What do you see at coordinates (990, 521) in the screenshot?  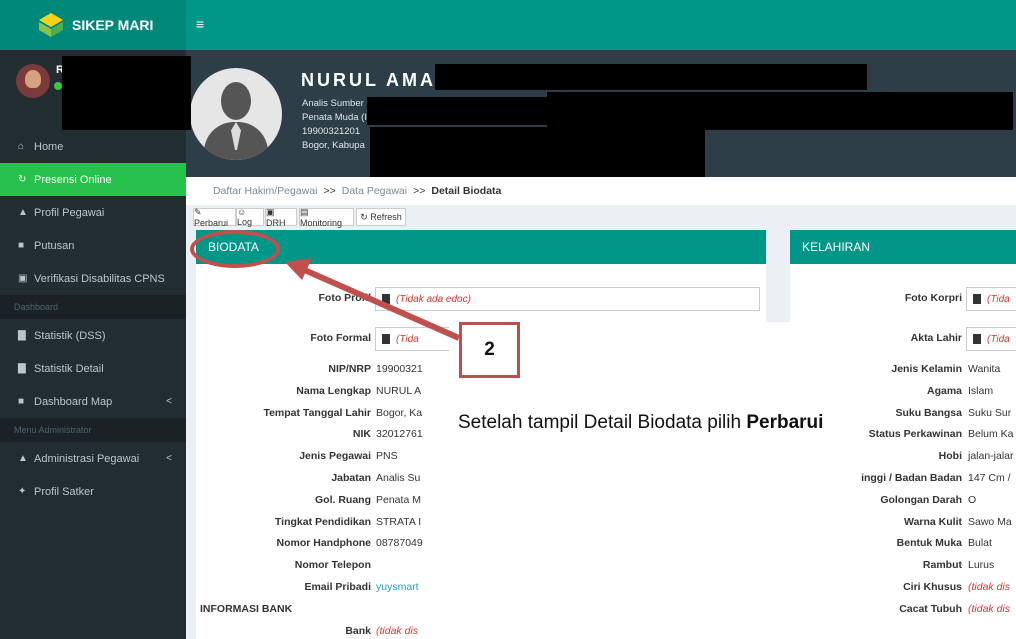 I see `field-value: Sawo Ma` at bounding box center [990, 521].